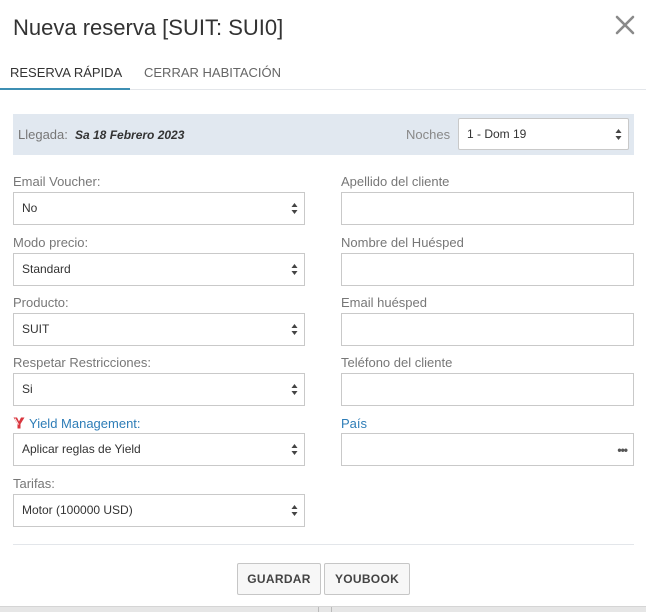 This screenshot has width=646, height=612. Describe the element at coordinates (428, 134) in the screenshot. I see `nights-label: Noches` at that location.